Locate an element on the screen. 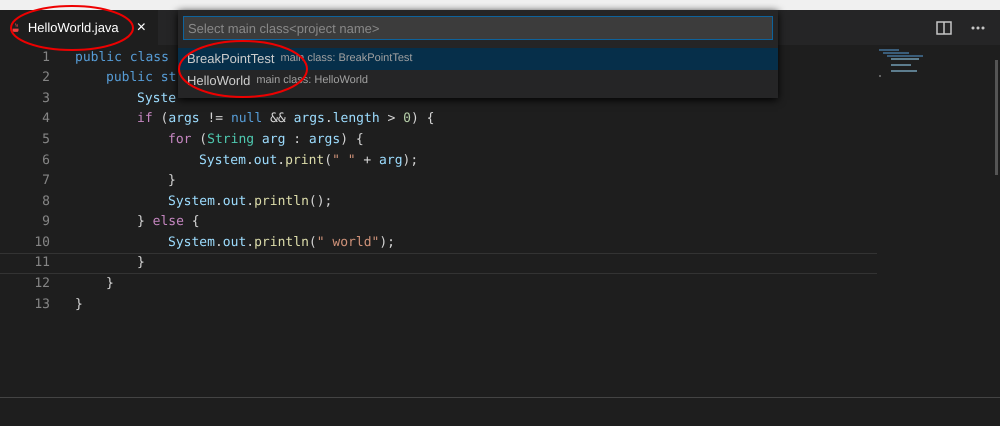  line-number: 6 is located at coordinates (45, 161).